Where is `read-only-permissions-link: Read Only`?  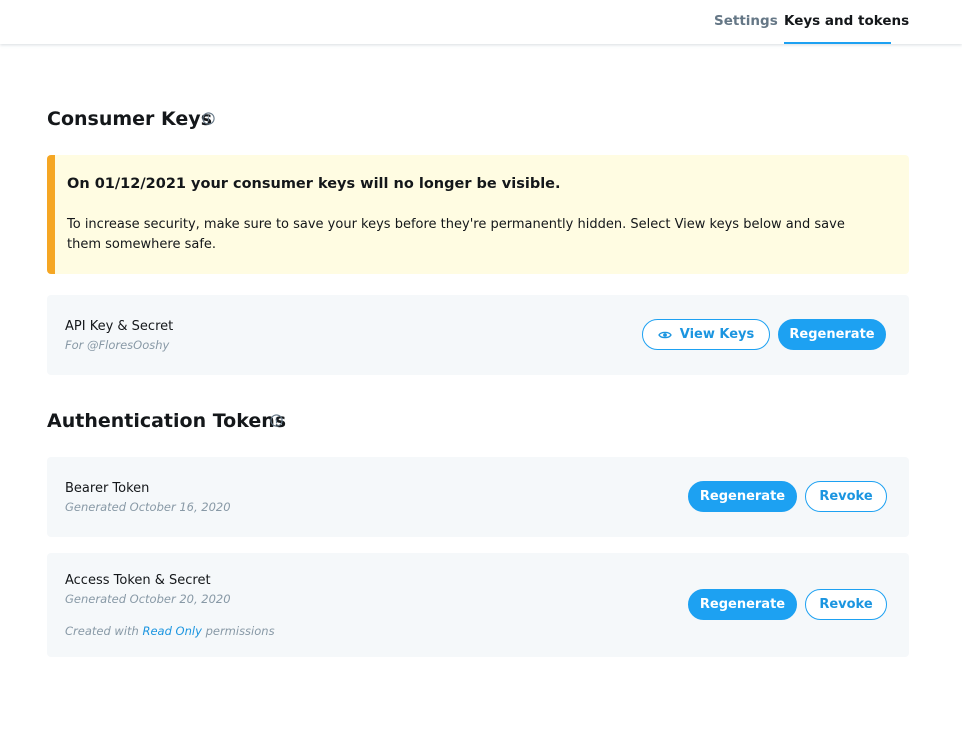
read-only-permissions-link: Read Only is located at coordinates (171, 631).